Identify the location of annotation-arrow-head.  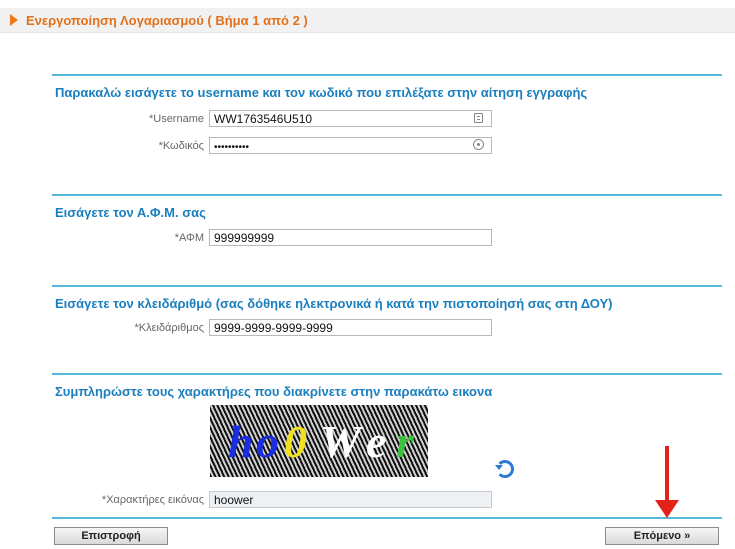
(667, 509).